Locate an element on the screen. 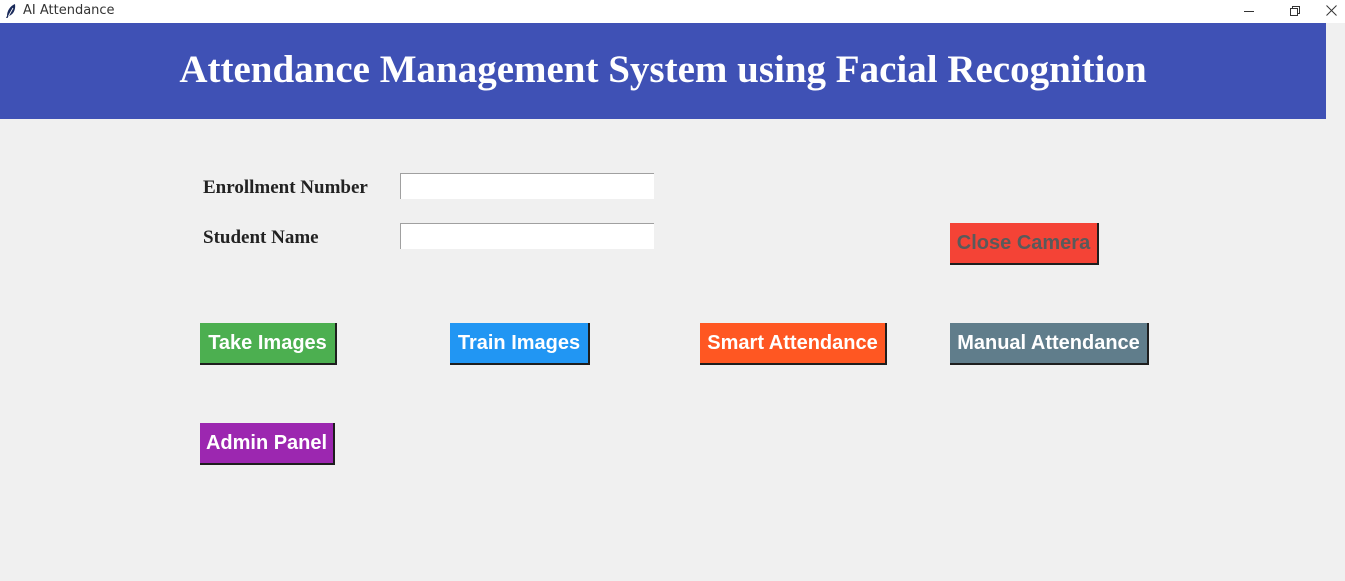  take-images-button: Take Images is located at coordinates (268, 344).